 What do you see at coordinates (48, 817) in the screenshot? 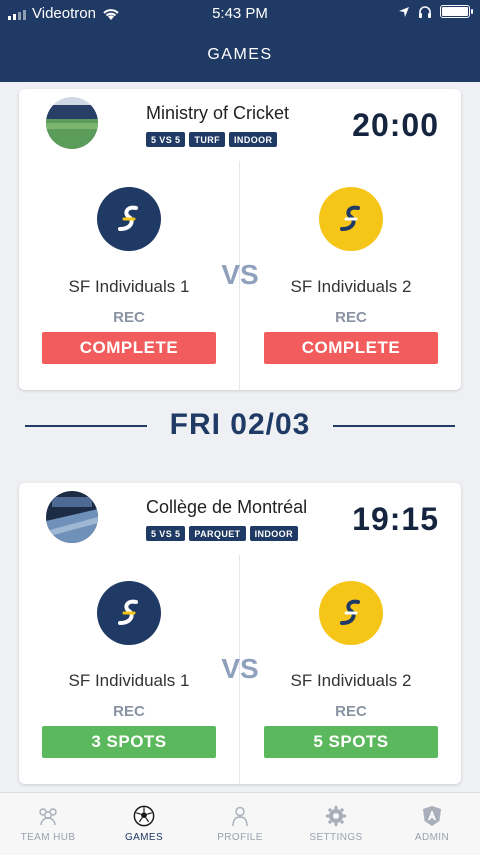
I see `team-hub-icon` at bounding box center [48, 817].